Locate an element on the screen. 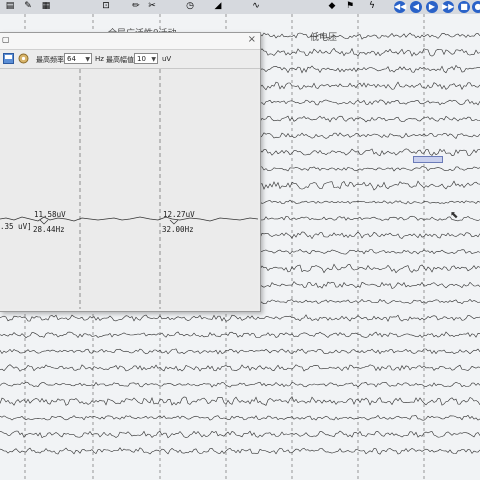 This screenshot has width=480, height=480. flag-icon: ⚑ is located at coordinates (350, 6).